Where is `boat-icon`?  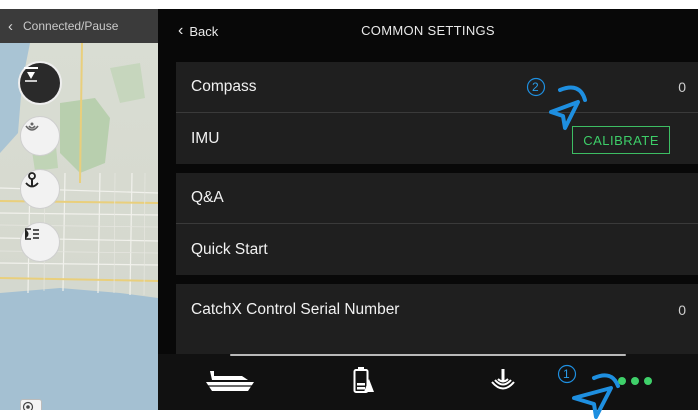 boat-icon is located at coordinates (230, 381).